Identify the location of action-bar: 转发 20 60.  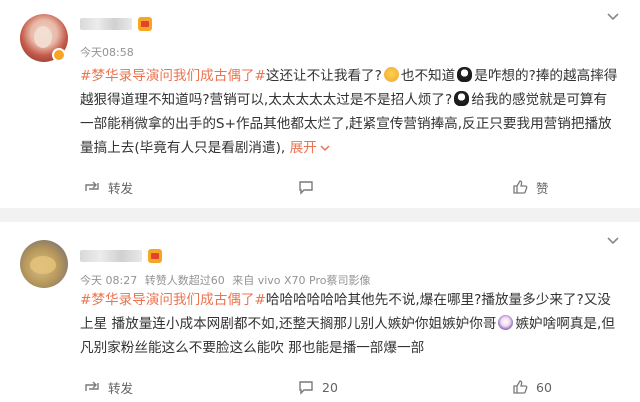
(350, 387).